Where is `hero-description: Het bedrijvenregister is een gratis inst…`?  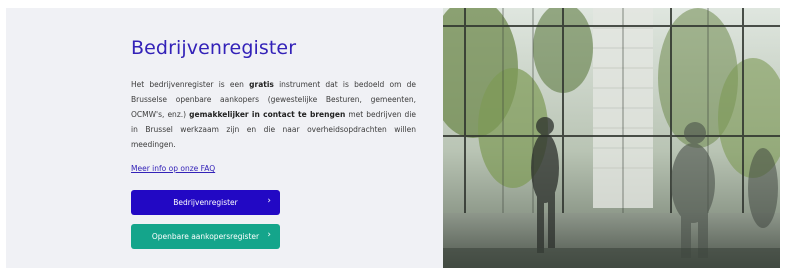 hero-description: Het bedrijvenregister is een gratis inst… is located at coordinates (273, 114).